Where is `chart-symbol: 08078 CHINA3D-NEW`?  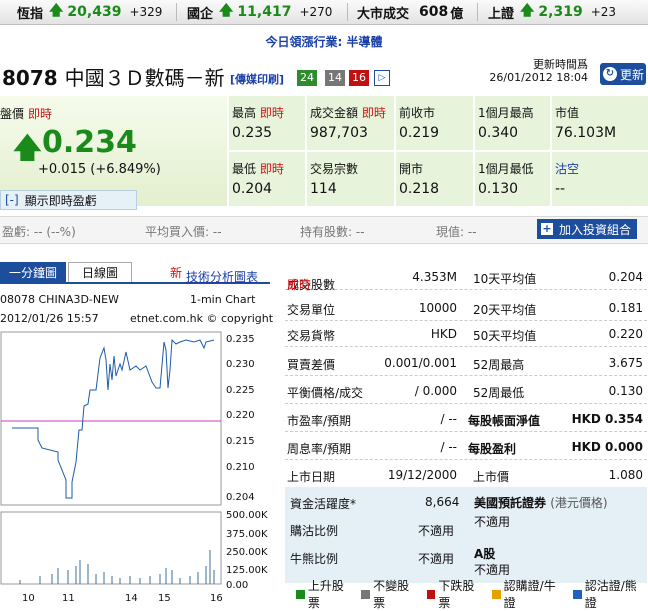
chart-symbol: 08078 CHINA3D-NEW is located at coordinates (59, 299).